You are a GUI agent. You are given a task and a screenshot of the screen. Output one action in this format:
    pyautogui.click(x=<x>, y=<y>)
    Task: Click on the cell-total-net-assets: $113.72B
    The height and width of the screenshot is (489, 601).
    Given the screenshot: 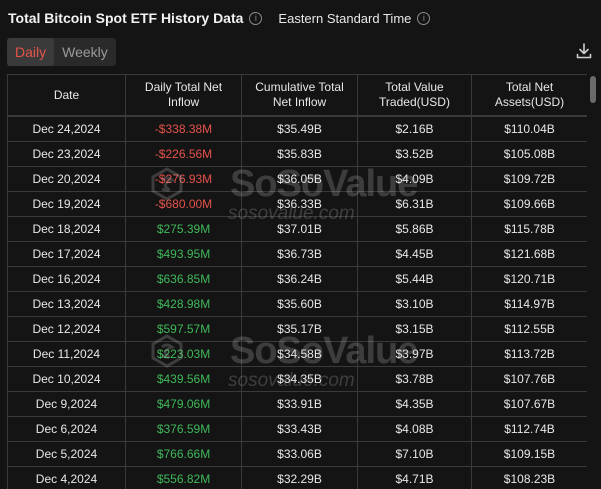 What is the action you would take?
    pyautogui.click(x=529, y=354)
    